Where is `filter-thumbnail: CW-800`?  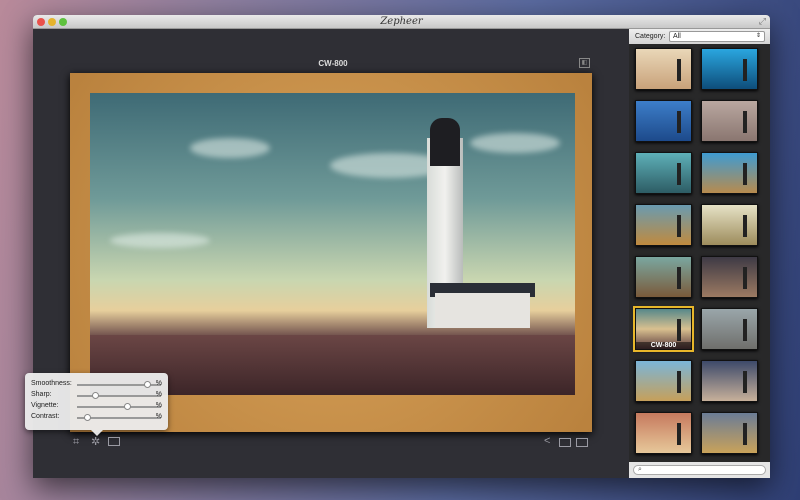 filter-thumbnail: CW-800 is located at coordinates (663, 329).